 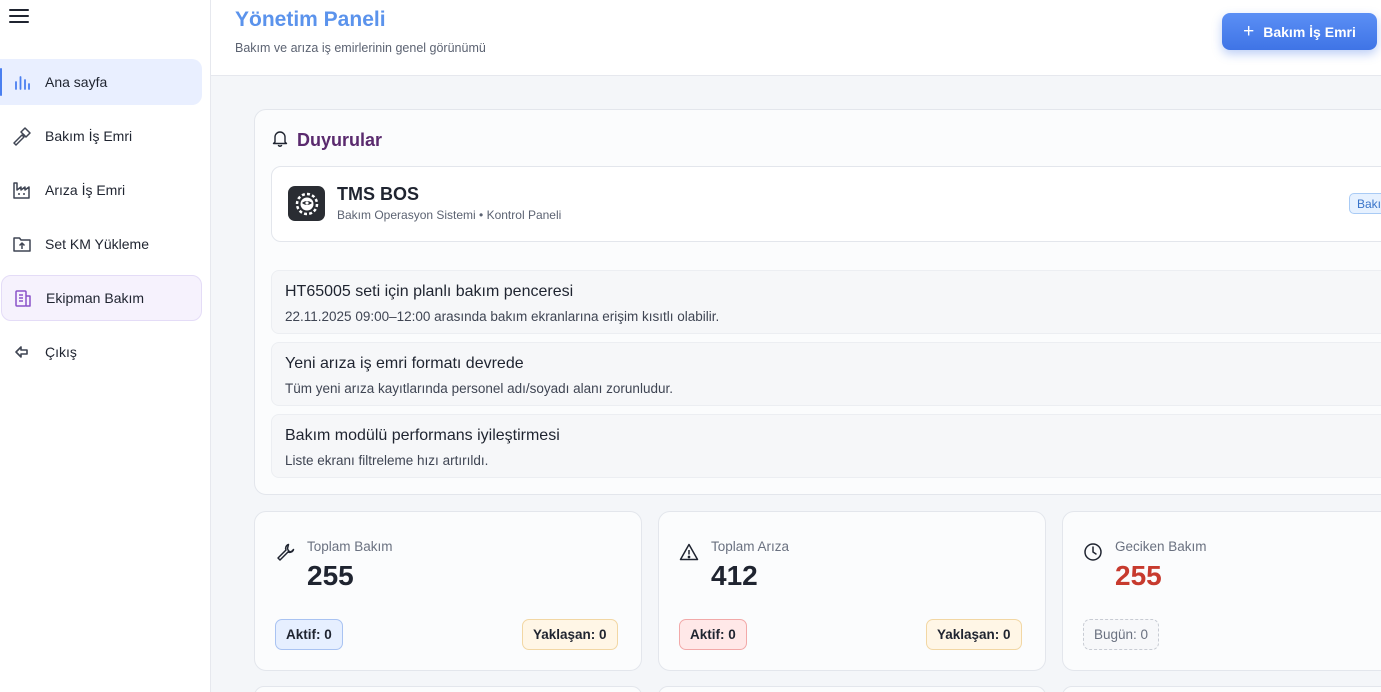 I want to click on sidebar-item-ekipman-bakim: Ekipman Bakım, so click(x=101, y=298).